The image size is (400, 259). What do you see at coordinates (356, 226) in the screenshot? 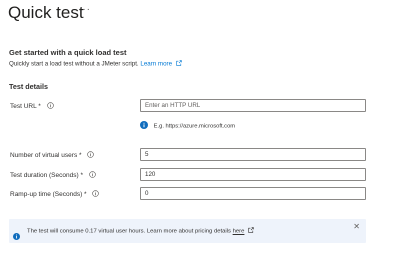
I see `close-icon: ✕` at bounding box center [356, 226].